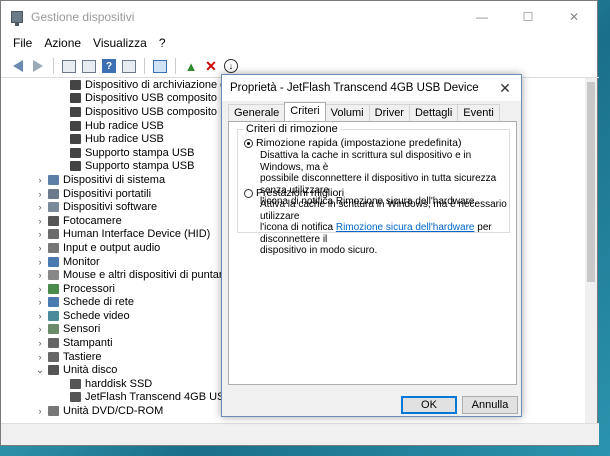 The width and height of the screenshot is (610, 456). I want to click on tab-criteri: Criteri, so click(305, 111).